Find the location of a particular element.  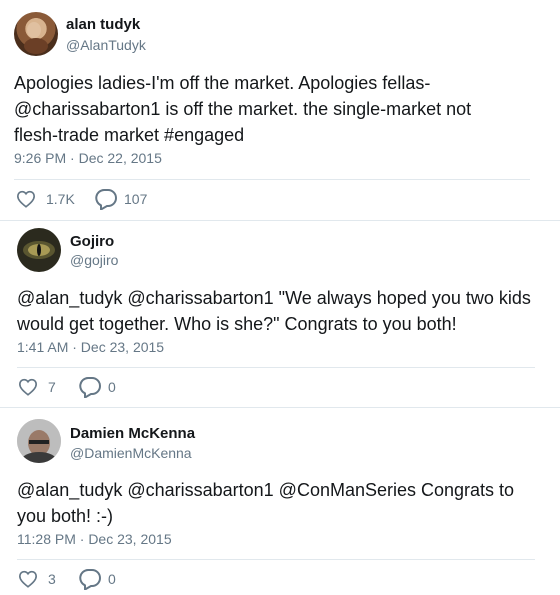

reply-count: 107 is located at coordinates (136, 199).